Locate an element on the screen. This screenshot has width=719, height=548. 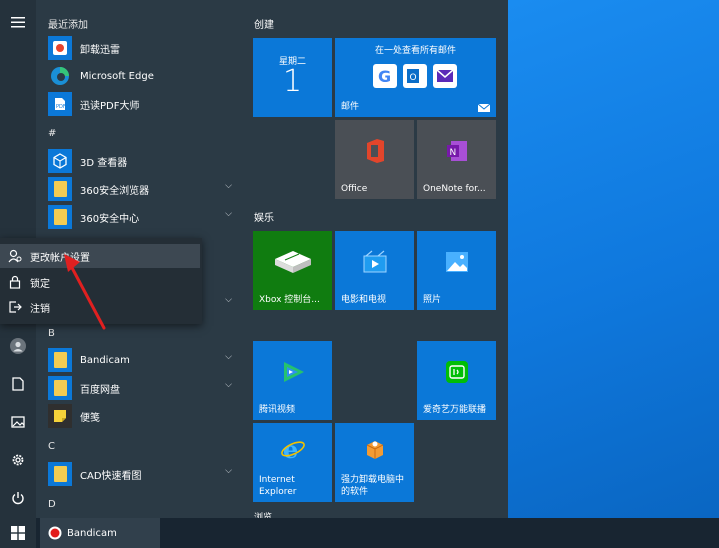
gear-icon is located at coordinates (18, 460).